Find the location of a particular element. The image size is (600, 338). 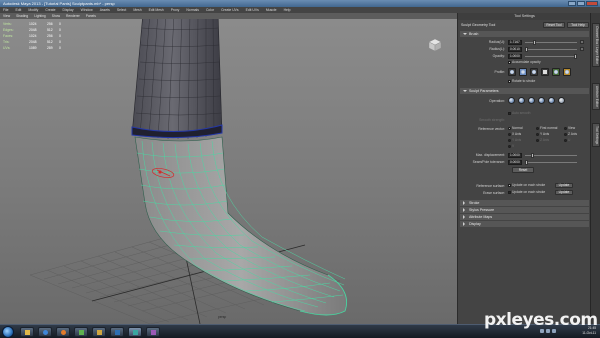

profile-label: Profile: is located at coordinates (499, 72).